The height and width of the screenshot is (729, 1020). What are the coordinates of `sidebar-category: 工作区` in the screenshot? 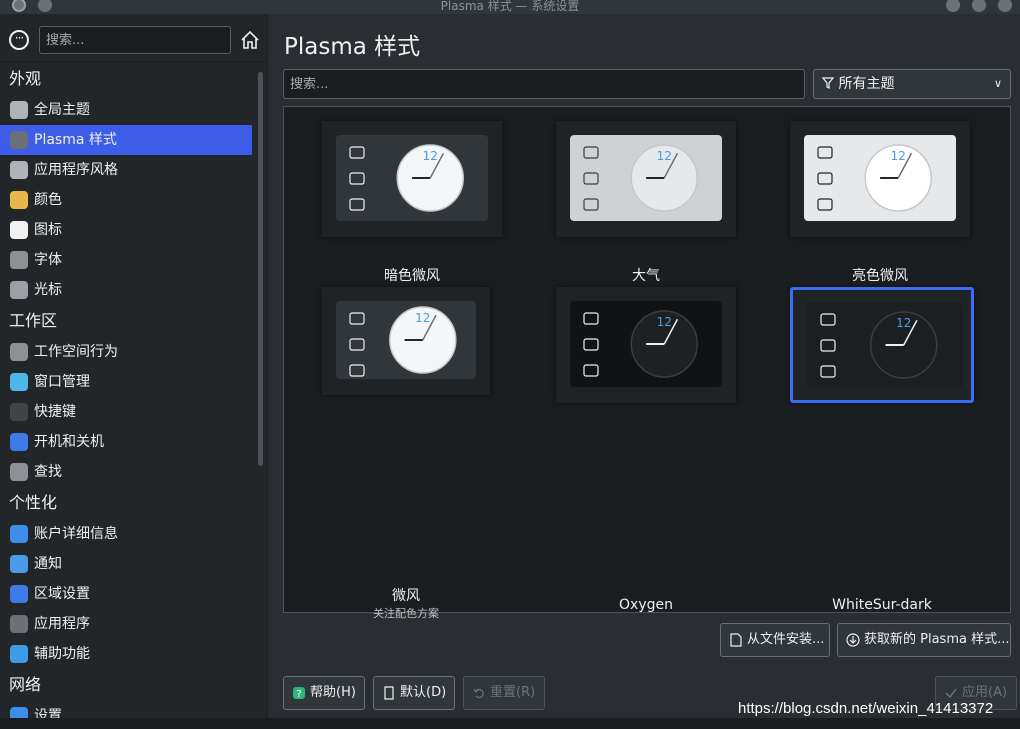 It's located at (33, 320).